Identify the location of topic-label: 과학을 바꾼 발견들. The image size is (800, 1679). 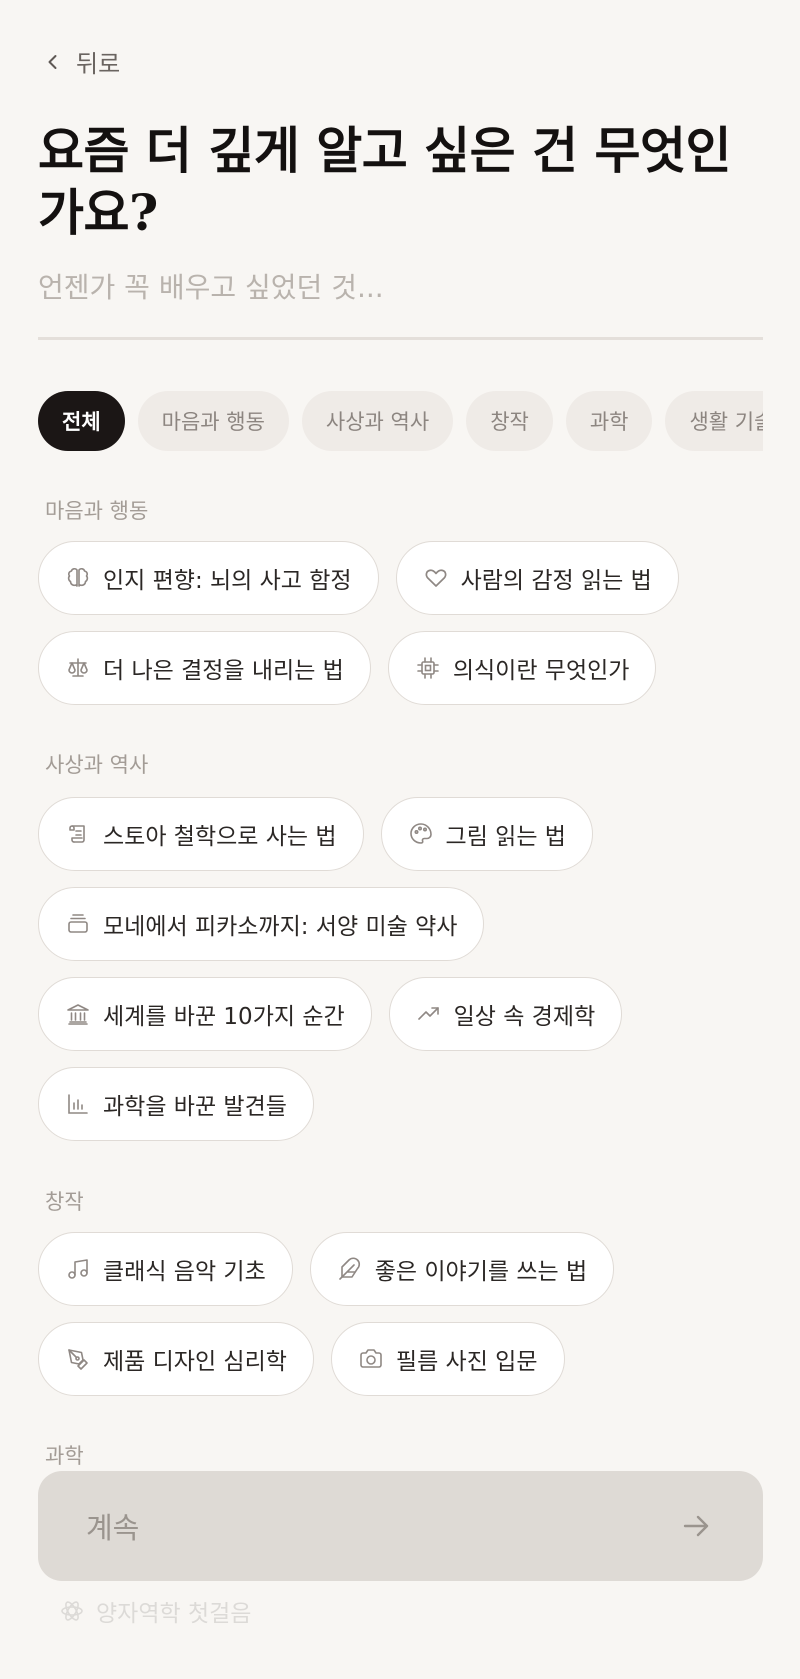
(195, 1107).